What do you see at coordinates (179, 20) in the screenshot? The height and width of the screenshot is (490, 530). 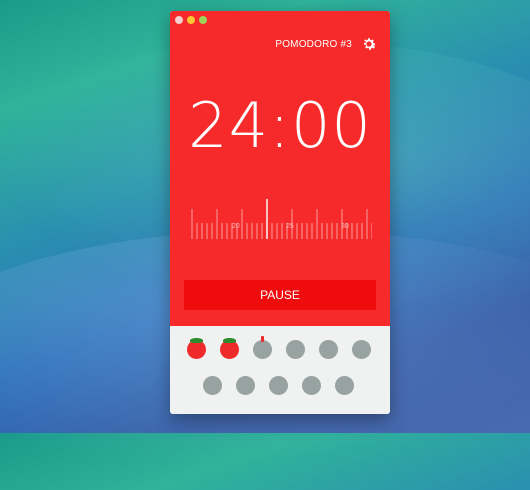 I see `close-button` at bounding box center [179, 20].